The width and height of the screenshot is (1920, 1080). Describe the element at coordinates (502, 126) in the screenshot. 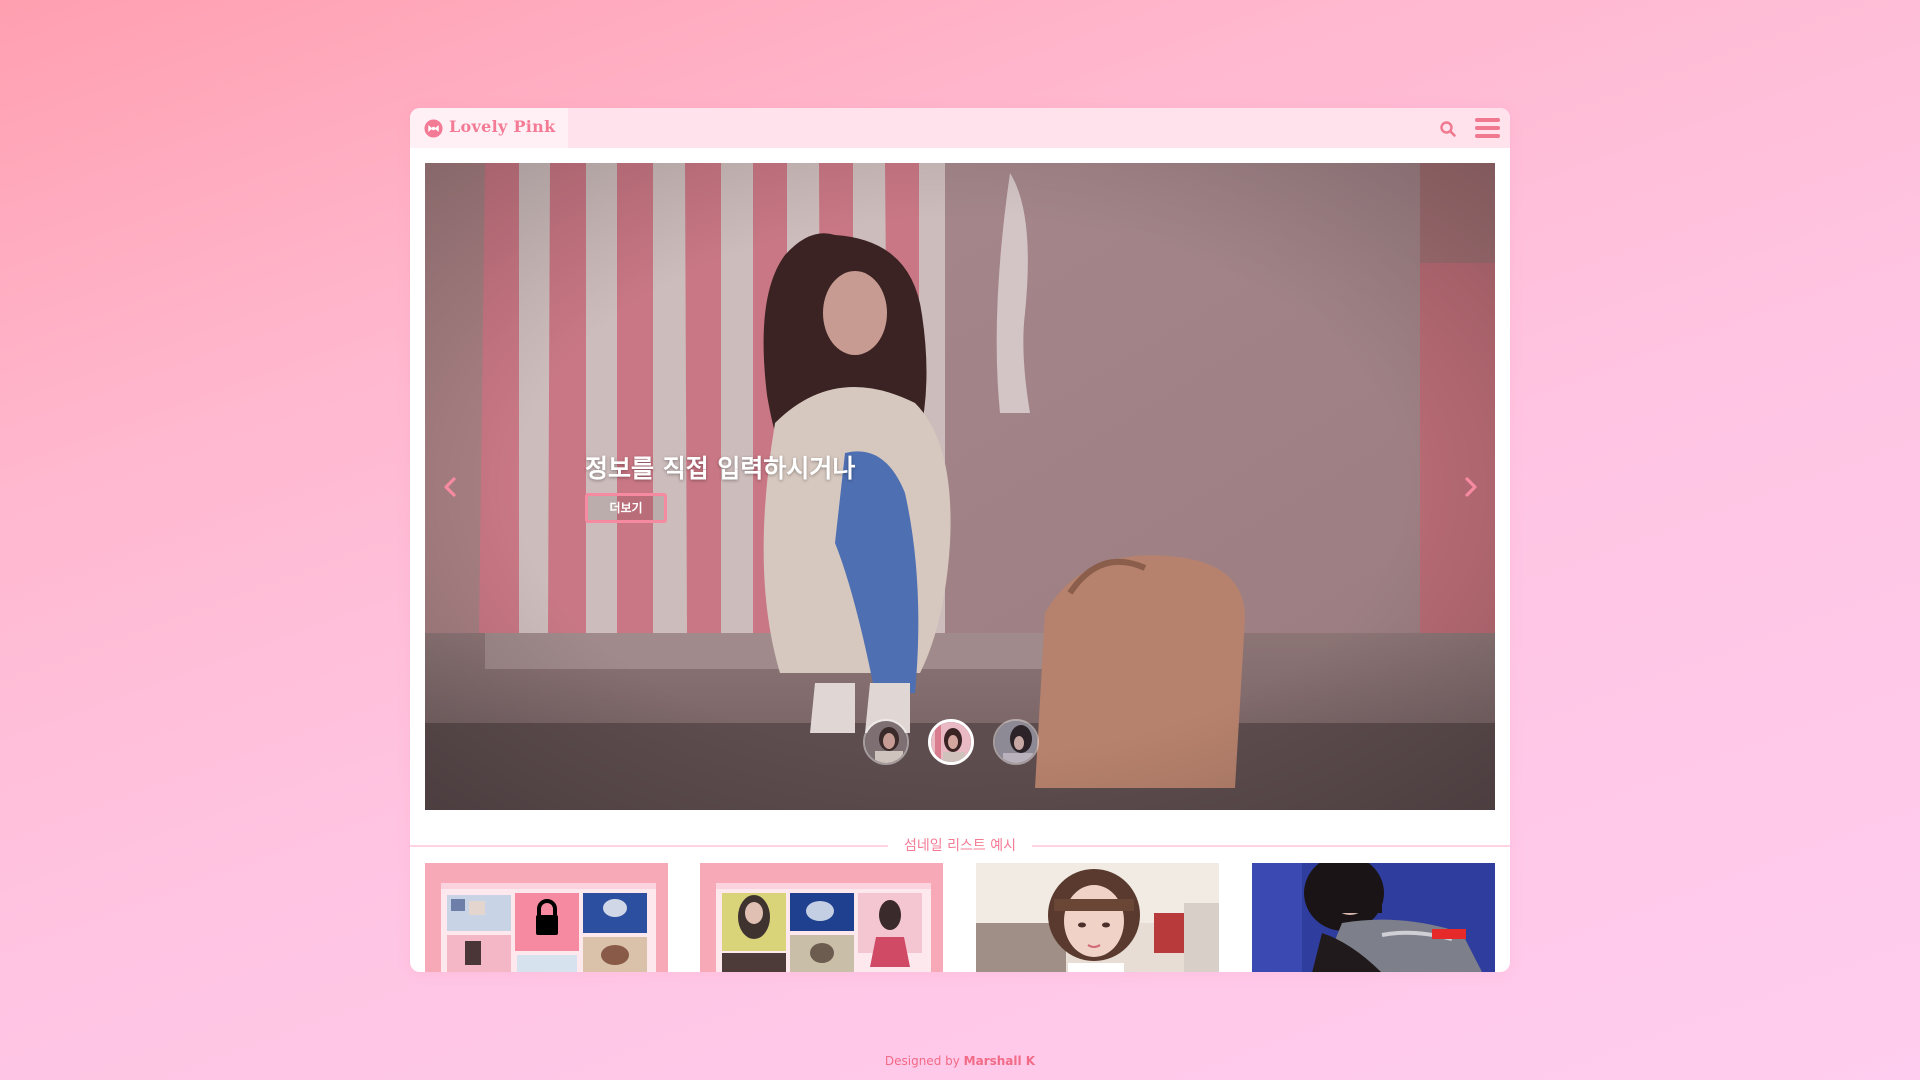

I see `logo-text: Lovely Pink` at that location.